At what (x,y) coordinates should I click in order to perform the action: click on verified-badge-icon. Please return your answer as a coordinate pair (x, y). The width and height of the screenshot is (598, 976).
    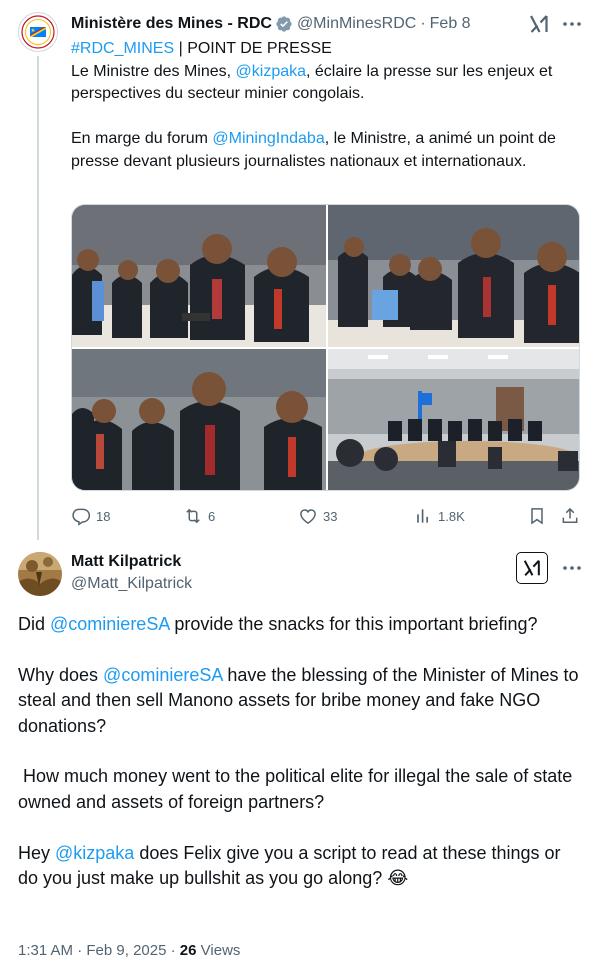
    Looking at the image, I should click on (284, 24).